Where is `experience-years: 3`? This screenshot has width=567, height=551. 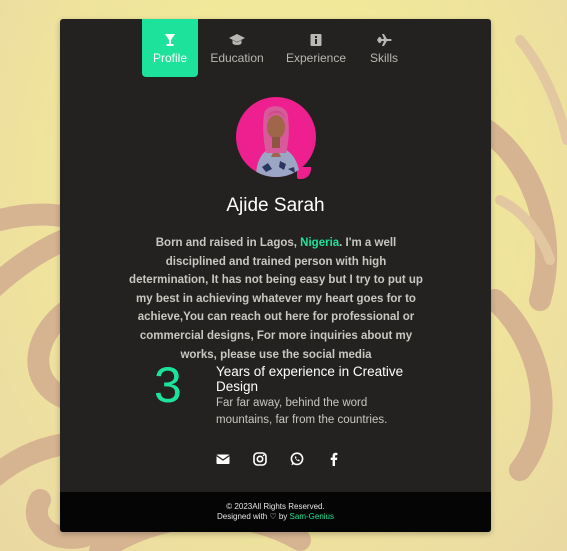 experience-years: 3 is located at coordinates (168, 385).